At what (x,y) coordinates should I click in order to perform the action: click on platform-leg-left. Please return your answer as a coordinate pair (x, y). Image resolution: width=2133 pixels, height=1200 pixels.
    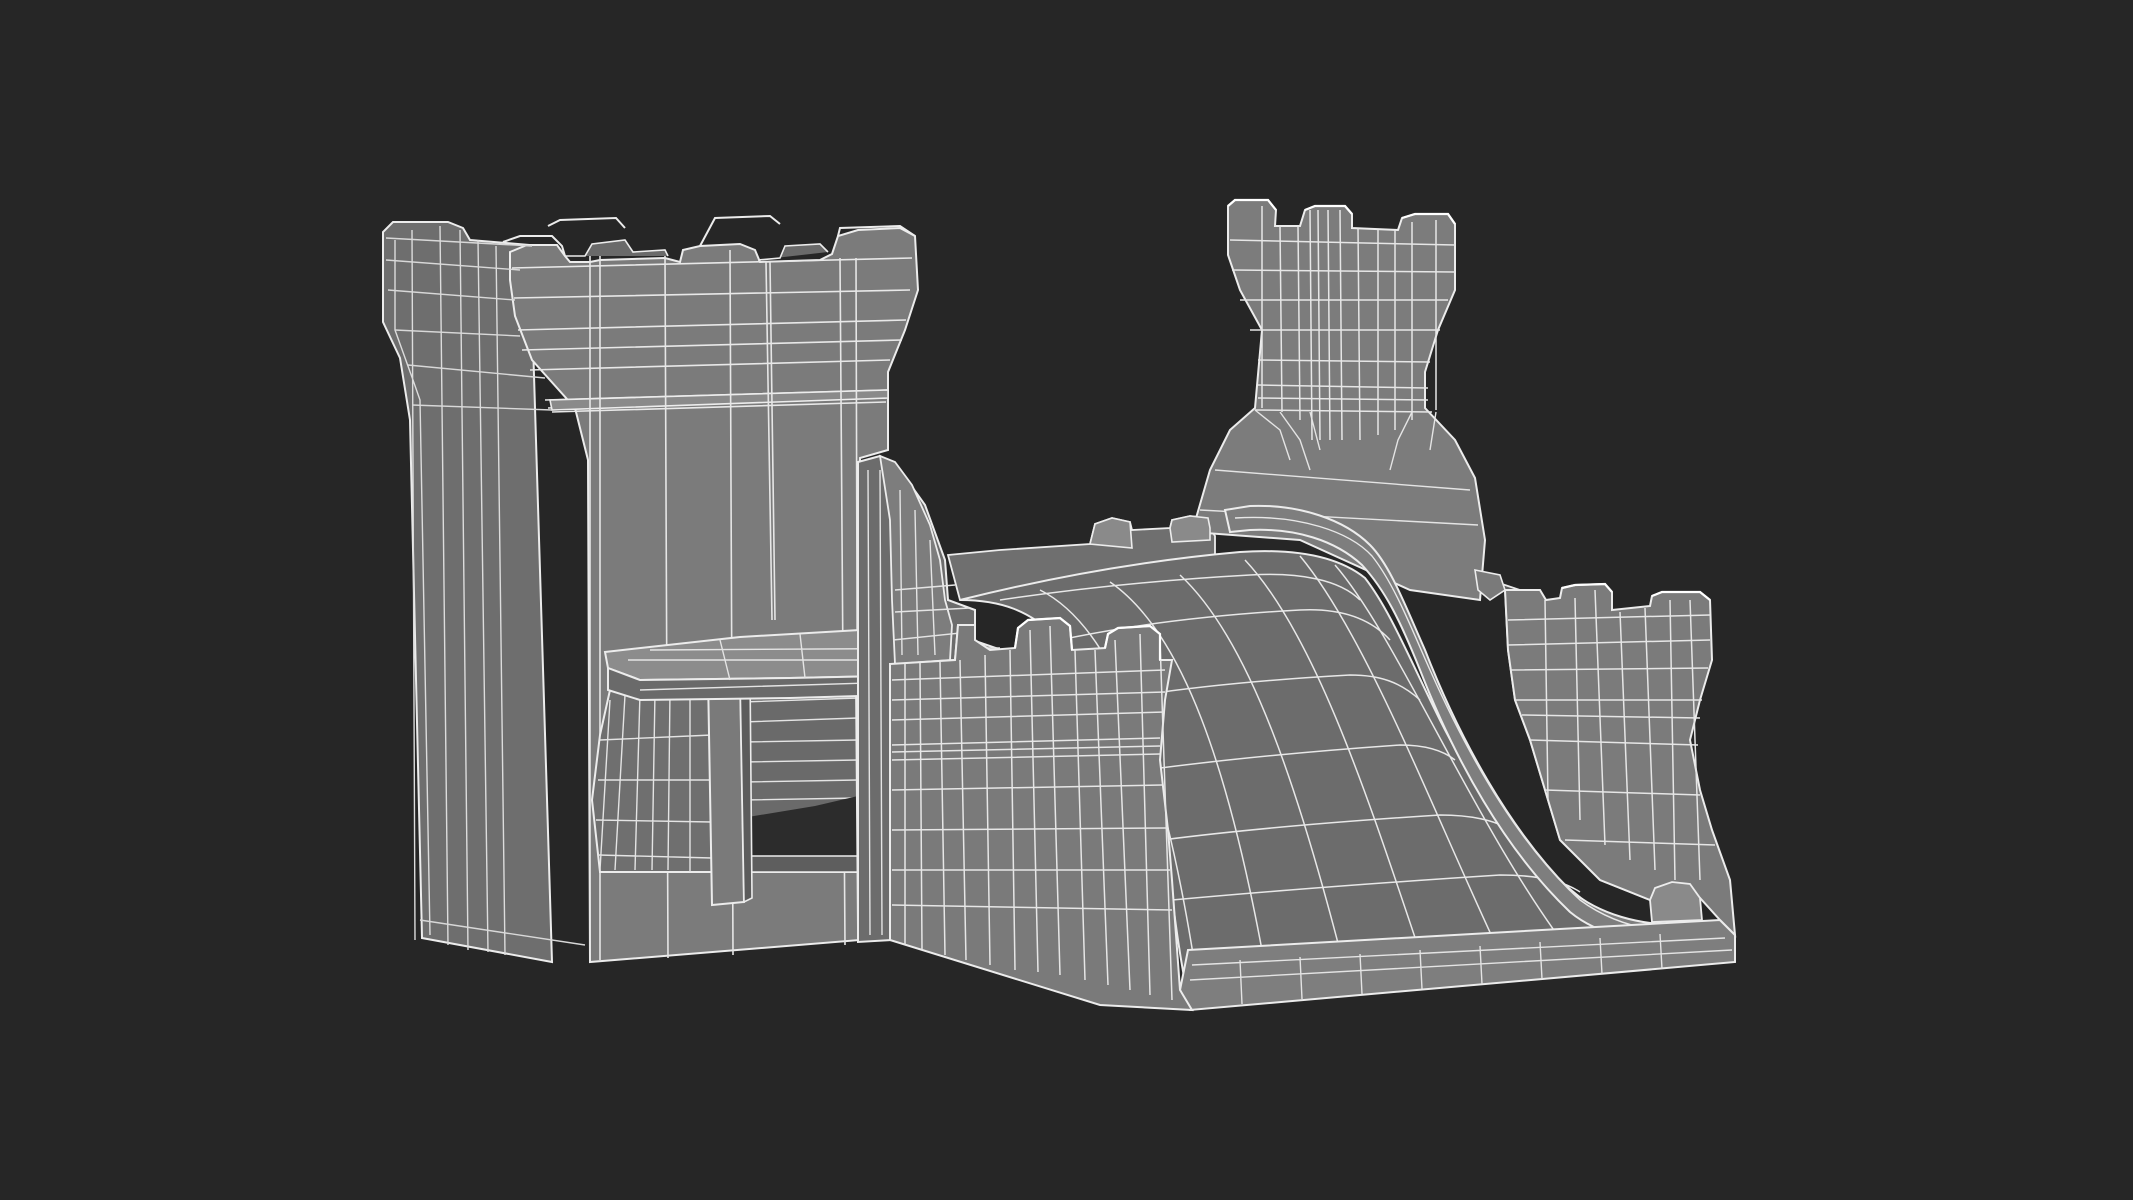
    Looking at the image, I should click on (726, 791).